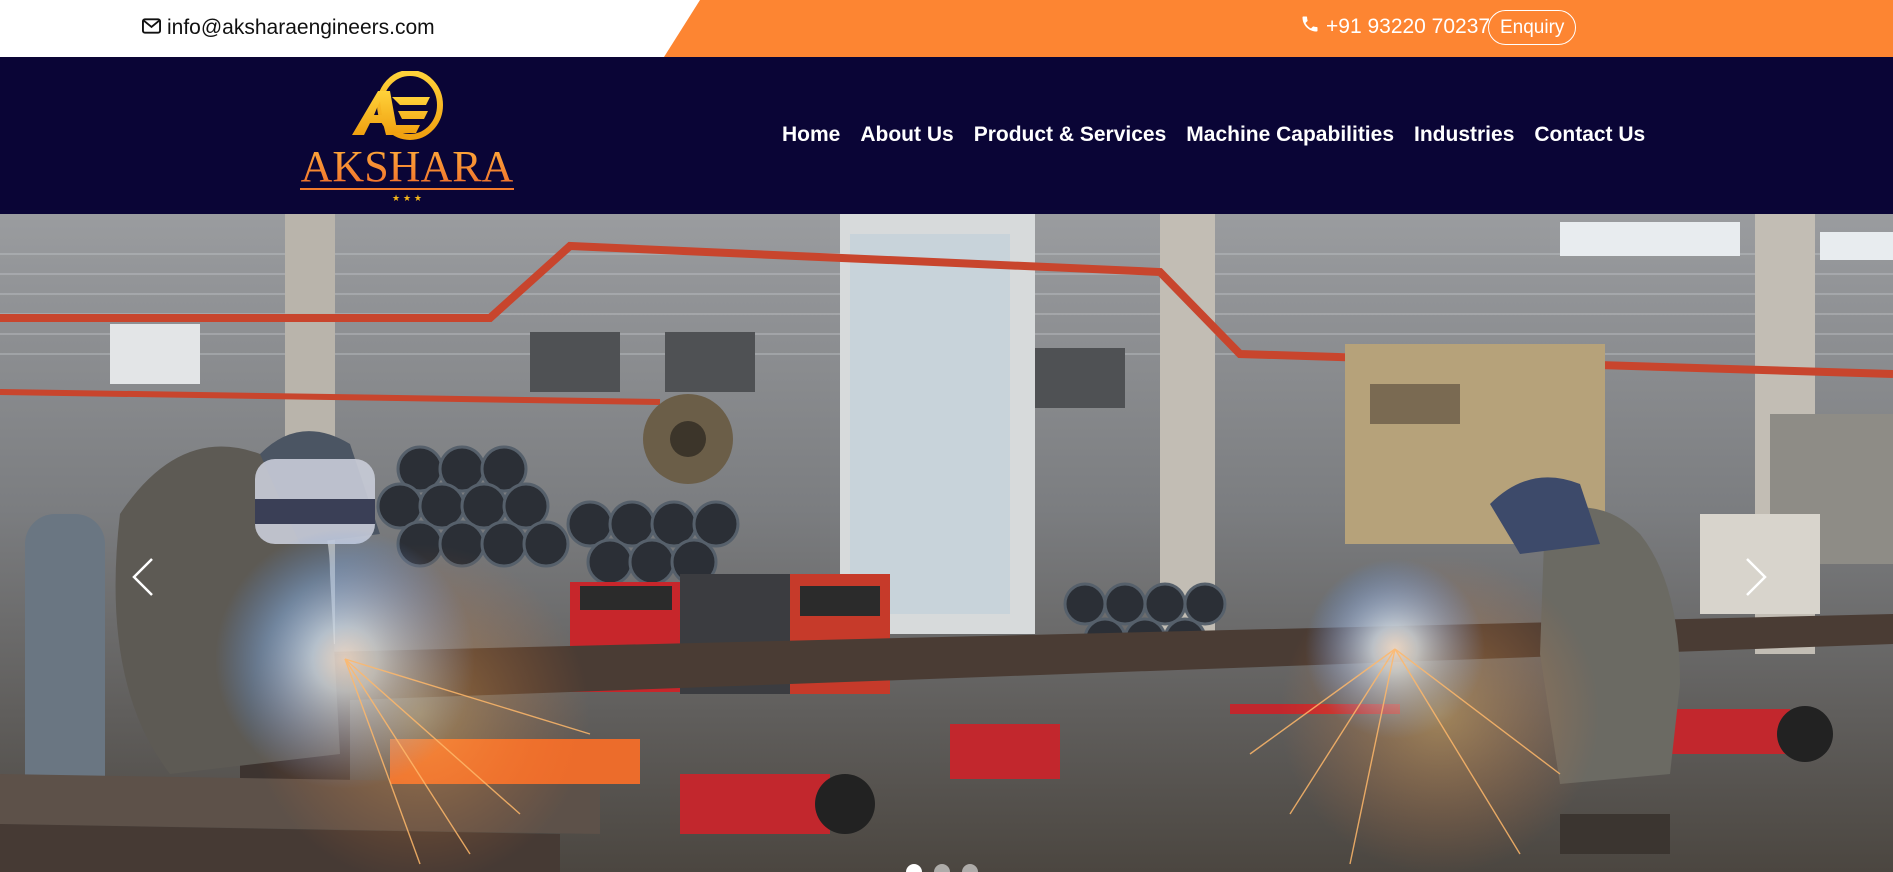 This screenshot has height=872, width=1893. What do you see at coordinates (151, 28) in the screenshot?
I see `envelope-icon` at bounding box center [151, 28].